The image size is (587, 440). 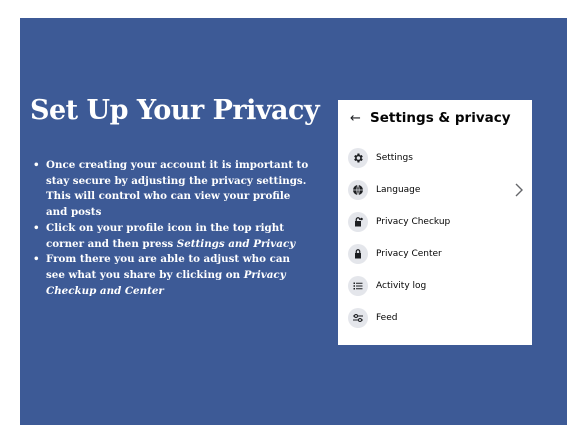 What do you see at coordinates (398, 190) in the screenshot?
I see `menu-item-label: Language` at bounding box center [398, 190].